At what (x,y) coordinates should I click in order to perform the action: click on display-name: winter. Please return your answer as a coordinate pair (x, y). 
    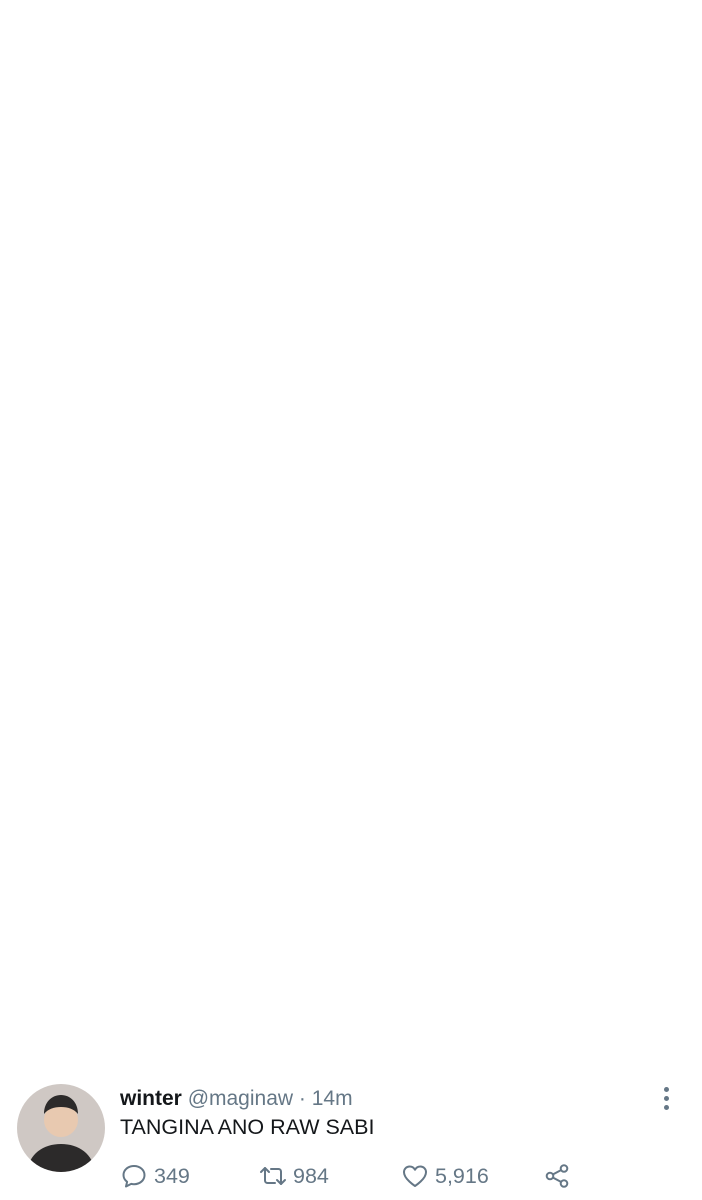
    Looking at the image, I should click on (151, 1098).